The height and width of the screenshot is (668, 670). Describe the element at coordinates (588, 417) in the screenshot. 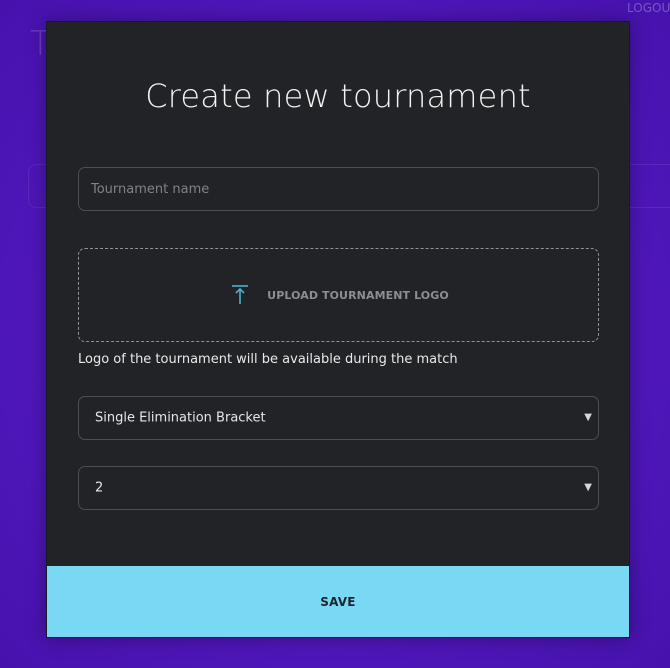

I see `bracket-type-chevron-down-icon: ▼` at that location.